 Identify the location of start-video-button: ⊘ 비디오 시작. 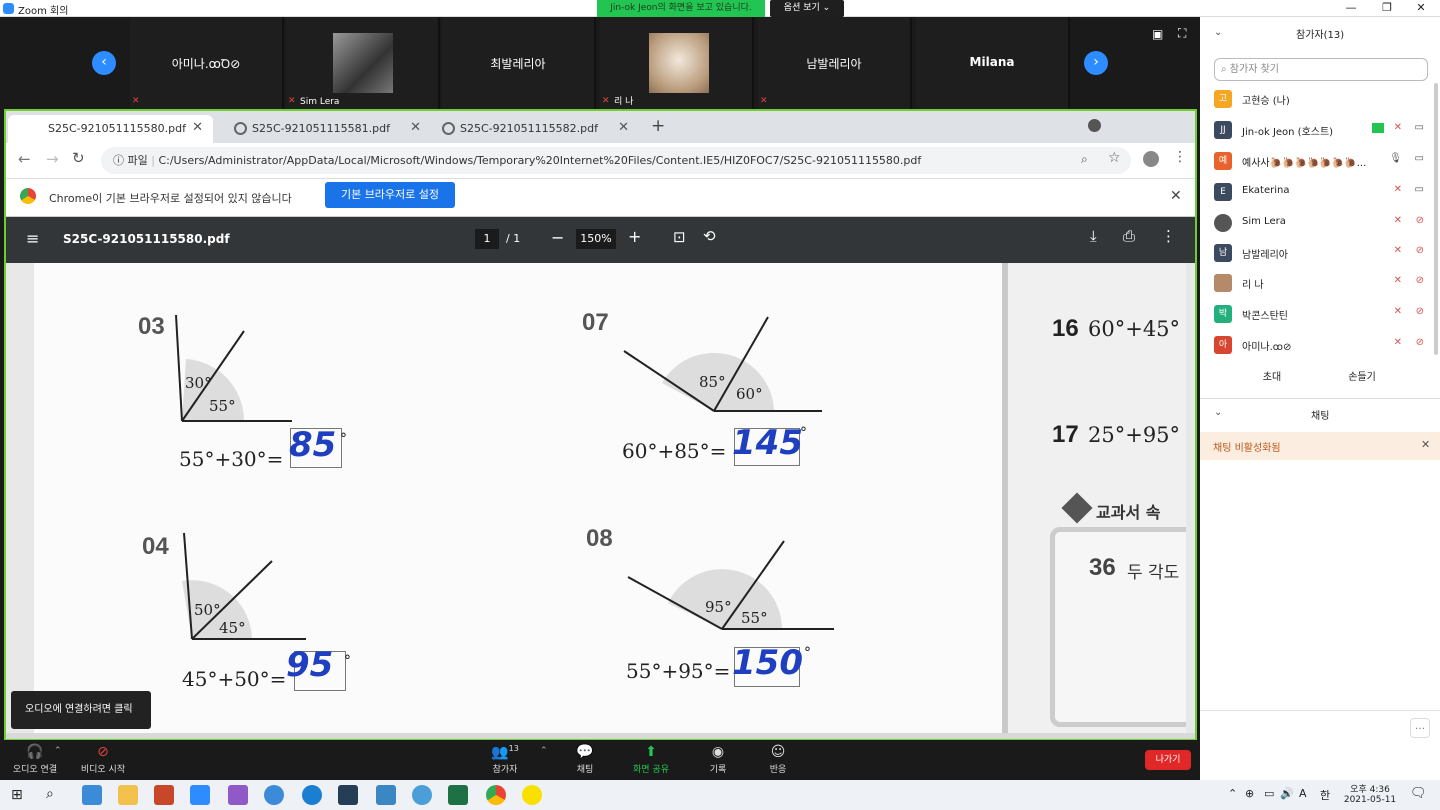
(103, 759).